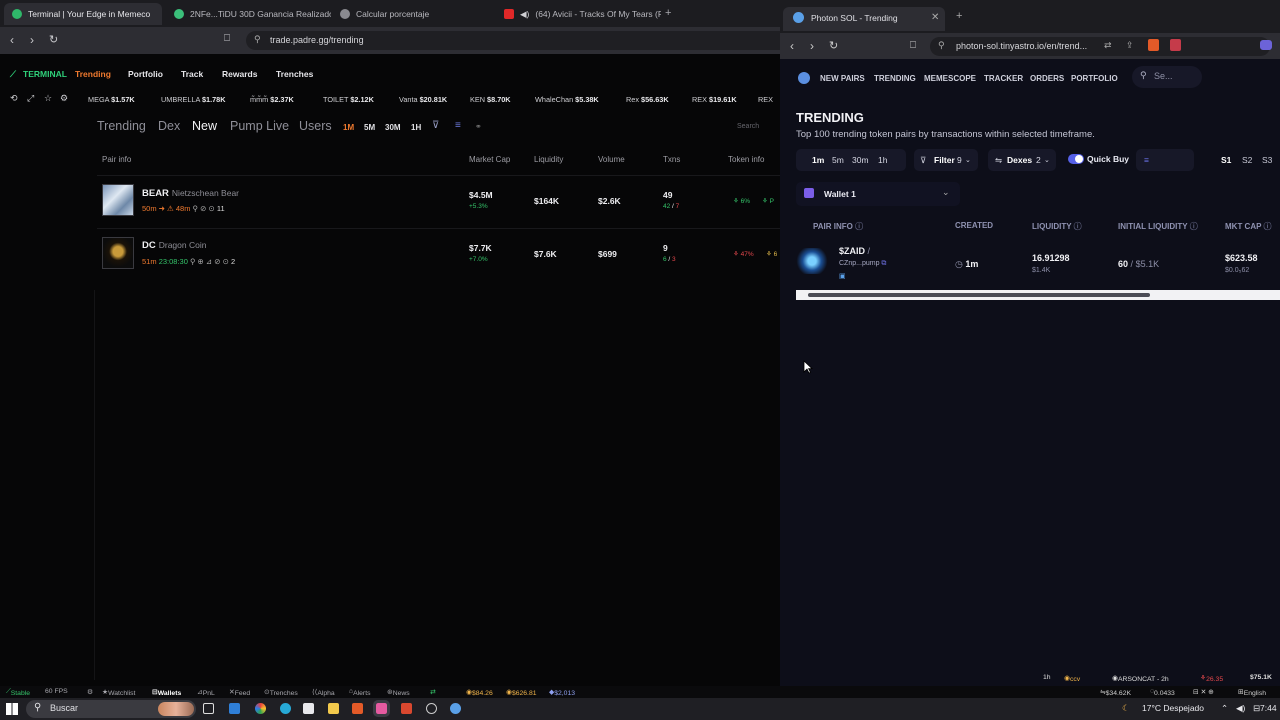 Image resolution: width=1280 pixels, height=720 pixels. I want to click on ticker-item: MEGA $1.57K, so click(111, 99).